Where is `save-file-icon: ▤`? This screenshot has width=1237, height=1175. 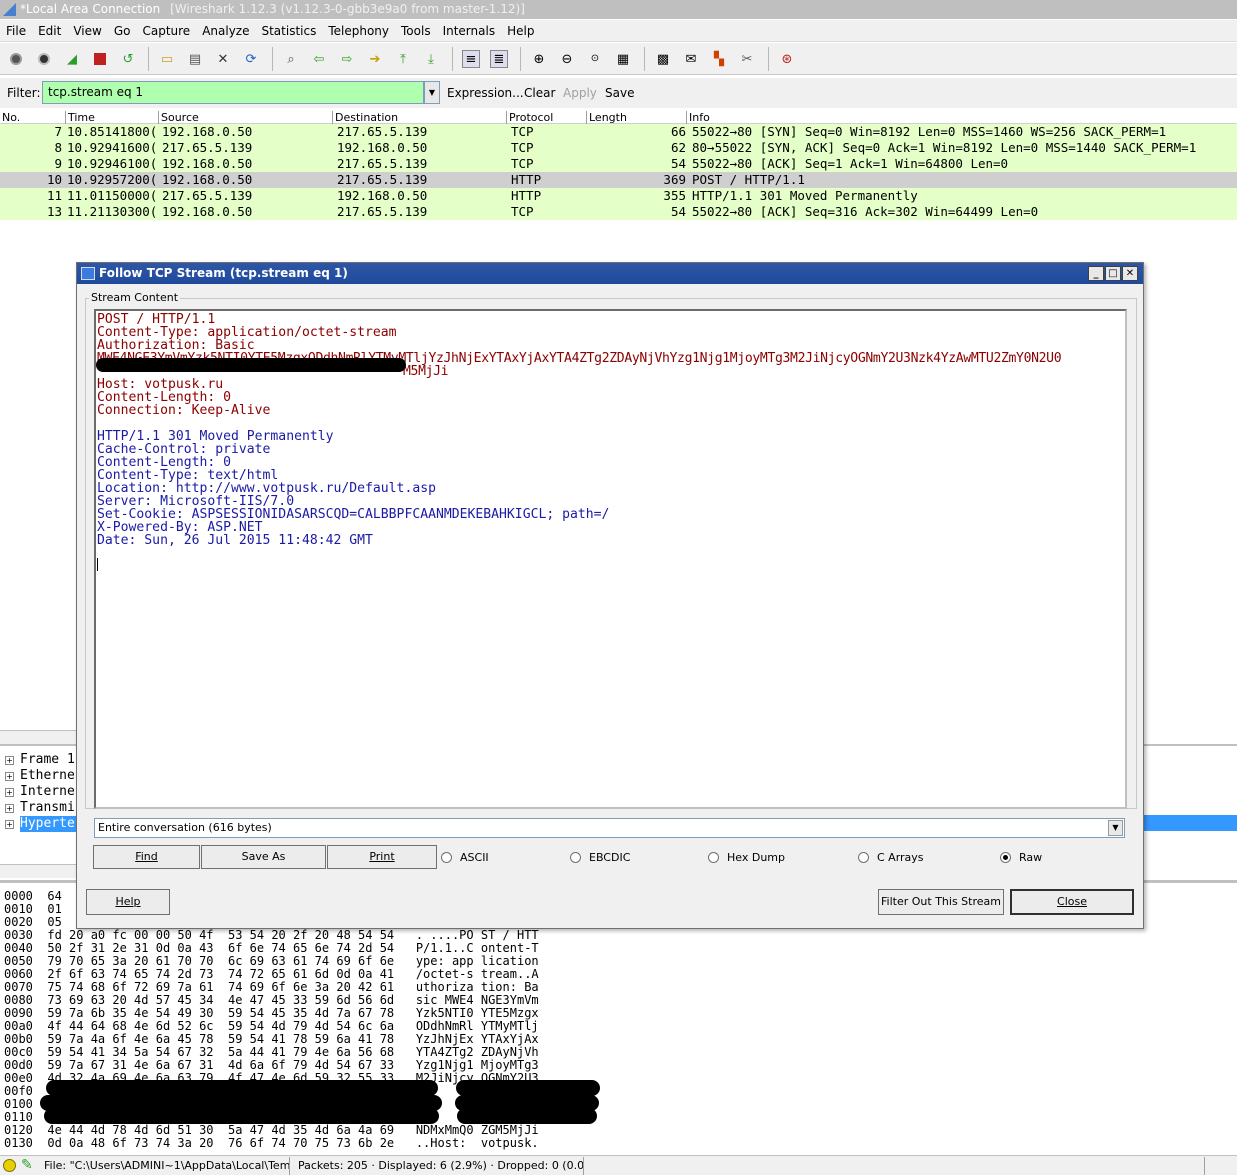
save-file-icon: ▤ is located at coordinates (195, 59).